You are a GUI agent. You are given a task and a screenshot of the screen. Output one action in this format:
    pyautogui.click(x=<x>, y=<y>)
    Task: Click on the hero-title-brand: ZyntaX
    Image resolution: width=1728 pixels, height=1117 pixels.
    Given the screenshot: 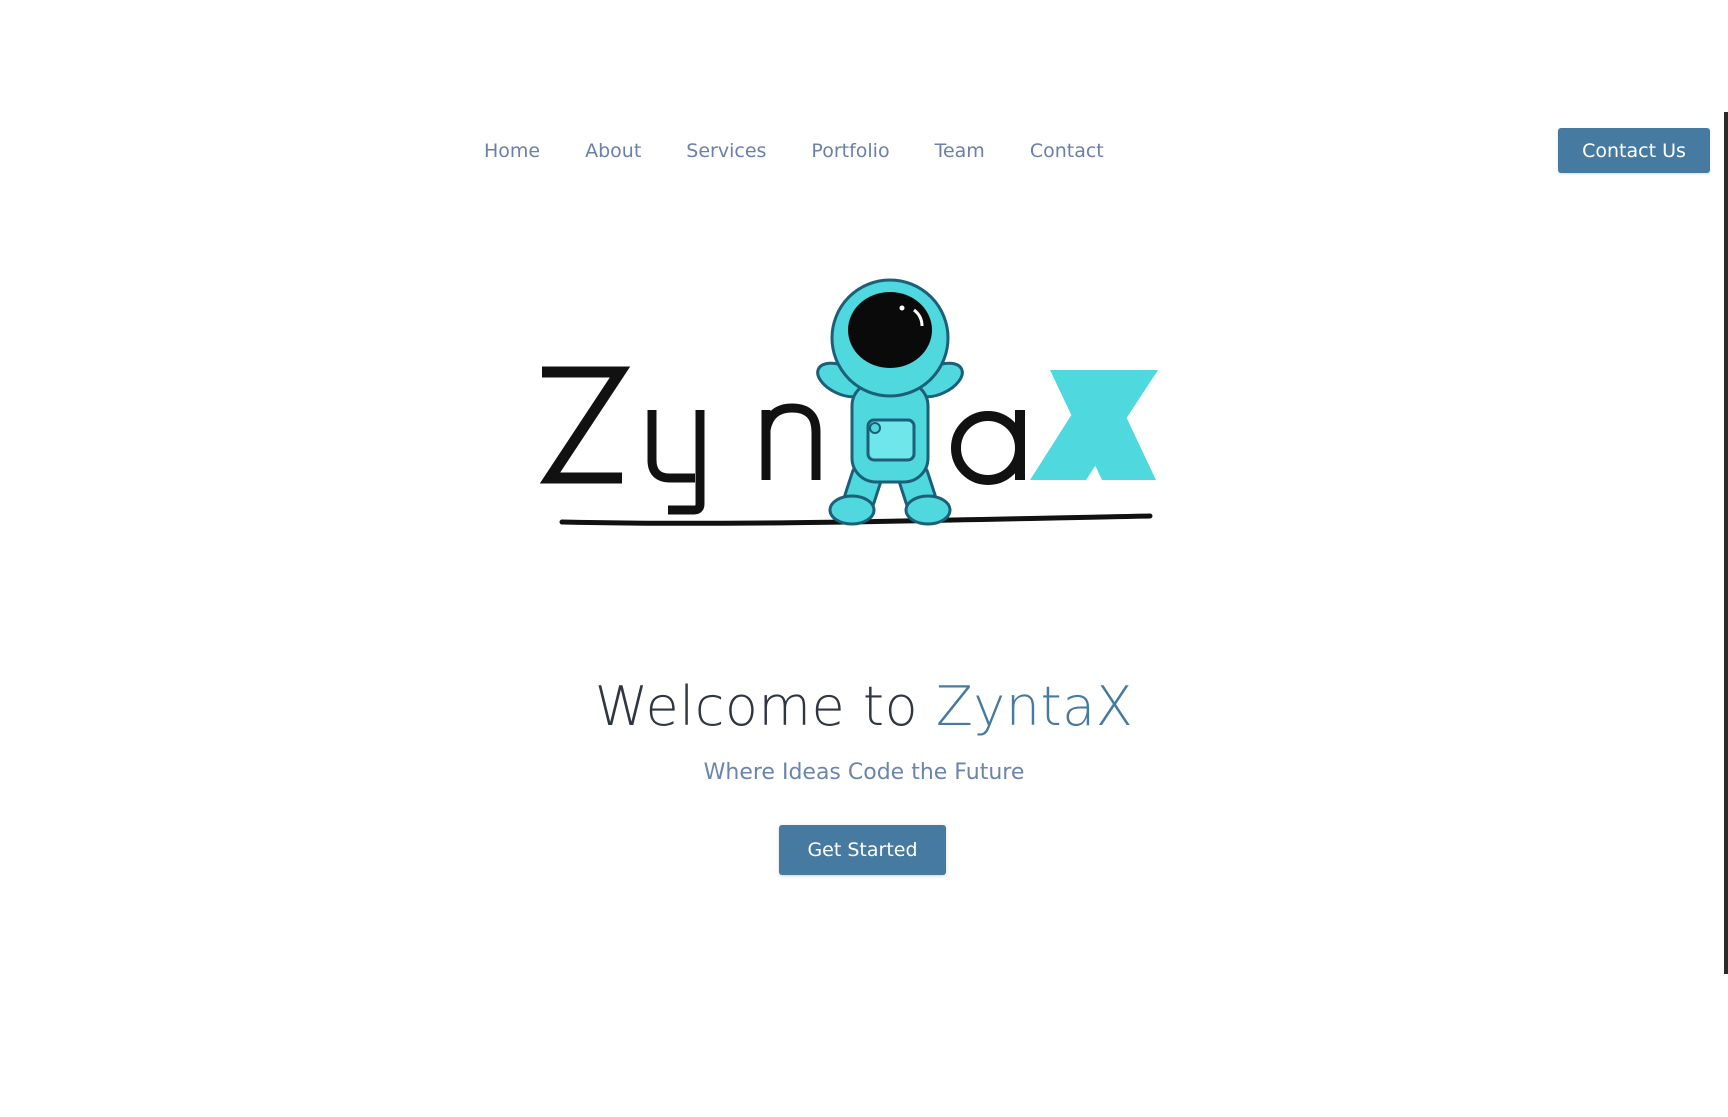 What is the action you would take?
    pyautogui.click(x=1034, y=706)
    